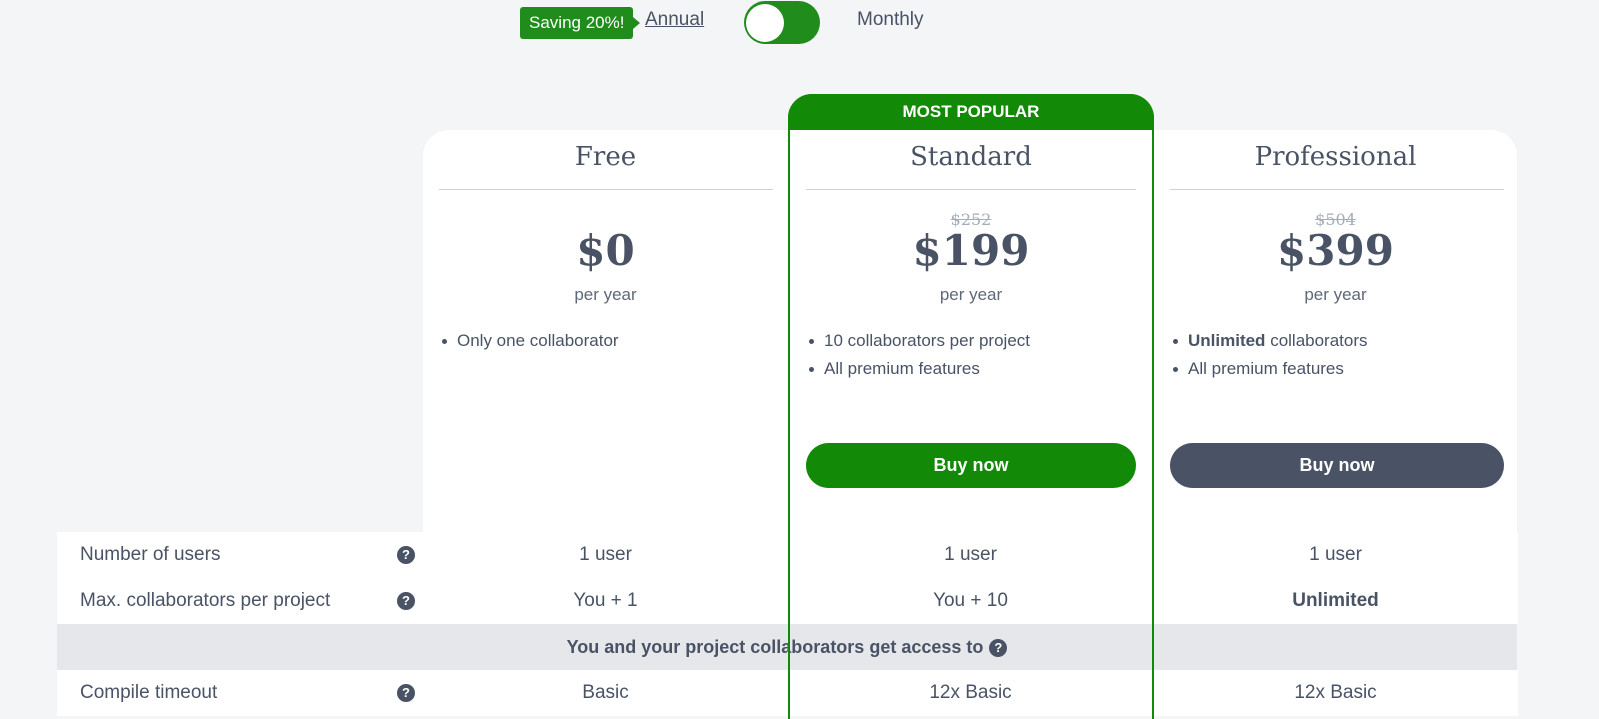 The image size is (1599, 719). What do you see at coordinates (890, 20) in the screenshot?
I see `monthly-option: Monthly` at bounding box center [890, 20].